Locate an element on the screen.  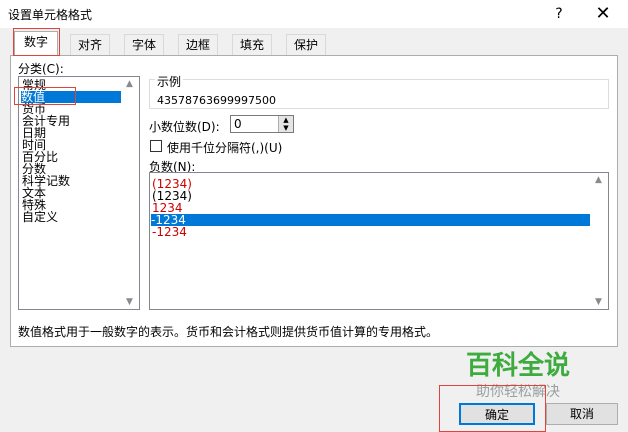
dialog-title: 设置单元格格式 is located at coordinates (50, 15).